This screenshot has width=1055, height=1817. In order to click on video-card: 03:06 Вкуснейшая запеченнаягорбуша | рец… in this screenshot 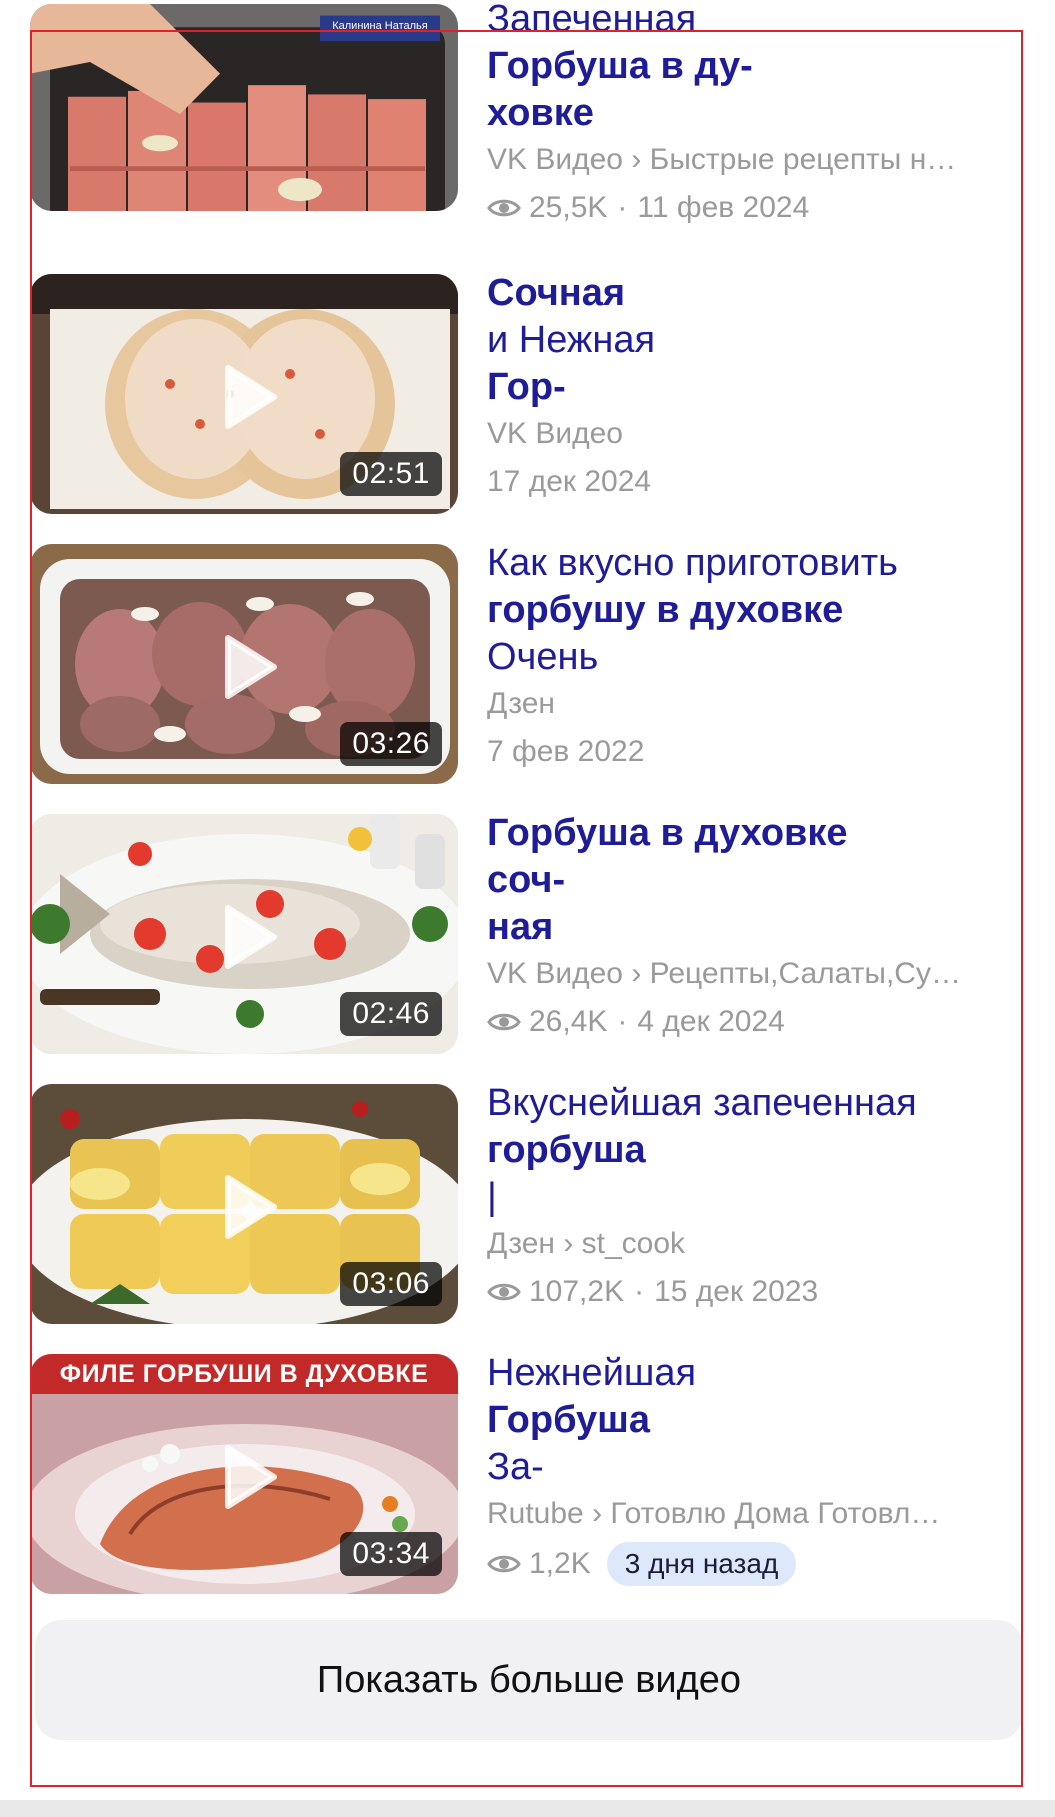, I will do `click(527, 1202)`.